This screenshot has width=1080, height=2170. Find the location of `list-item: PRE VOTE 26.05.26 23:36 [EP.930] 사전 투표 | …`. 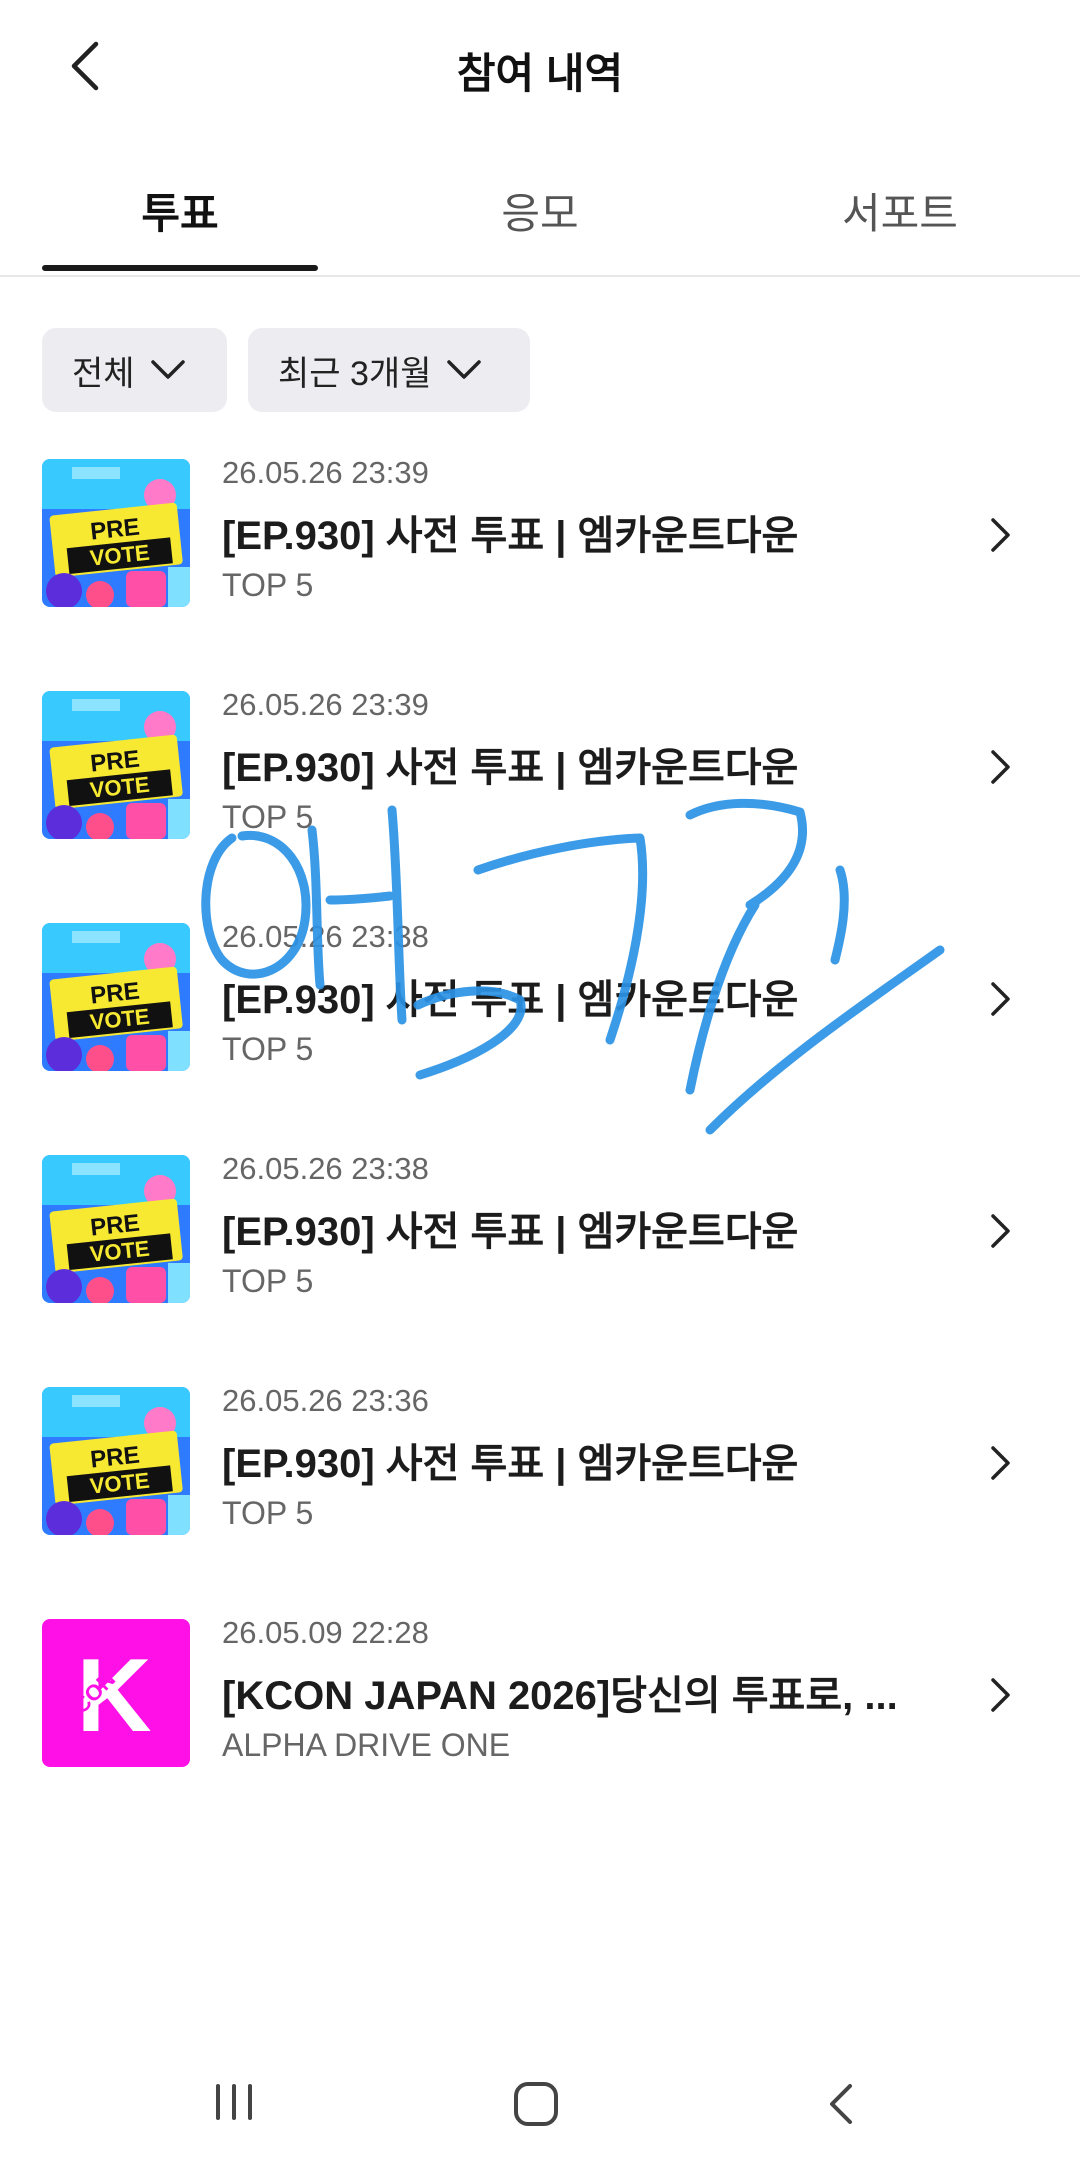

list-item: PRE VOTE 26.05.26 23:36 [EP.930] 사전 투표 | … is located at coordinates (540, 1473).